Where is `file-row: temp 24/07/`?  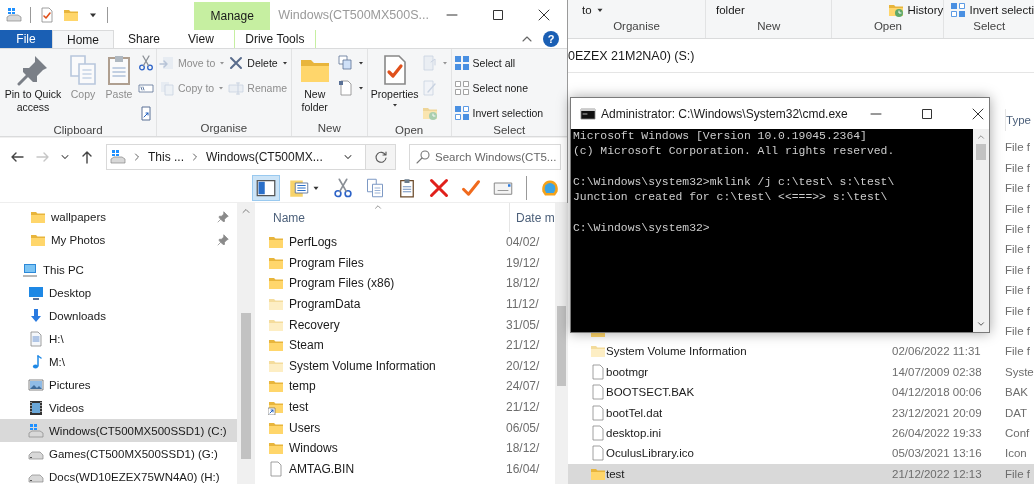 file-row: temp 24/07/ is located at coordinates (408, 386).